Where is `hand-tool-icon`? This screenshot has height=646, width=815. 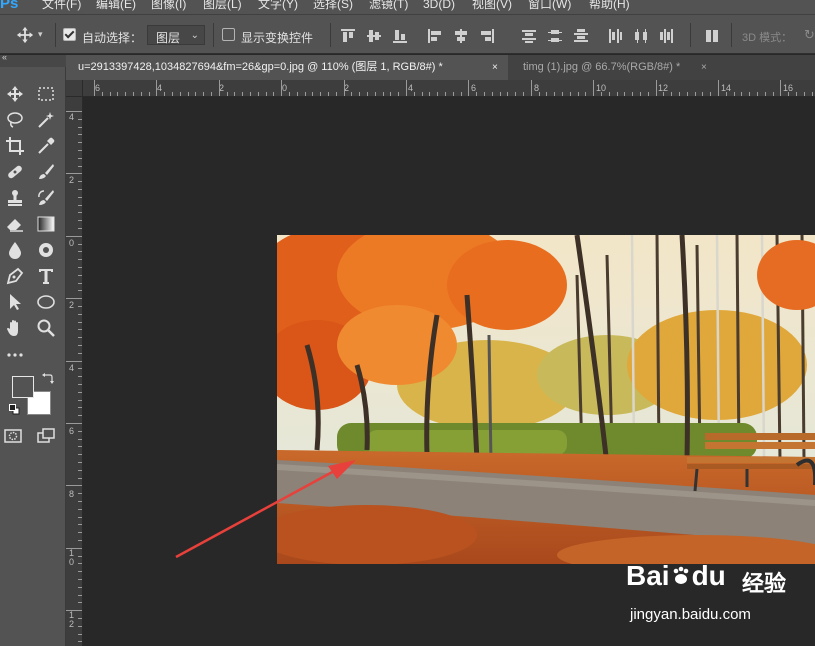 hand-tool-icon is located at coordinates (15, 328).